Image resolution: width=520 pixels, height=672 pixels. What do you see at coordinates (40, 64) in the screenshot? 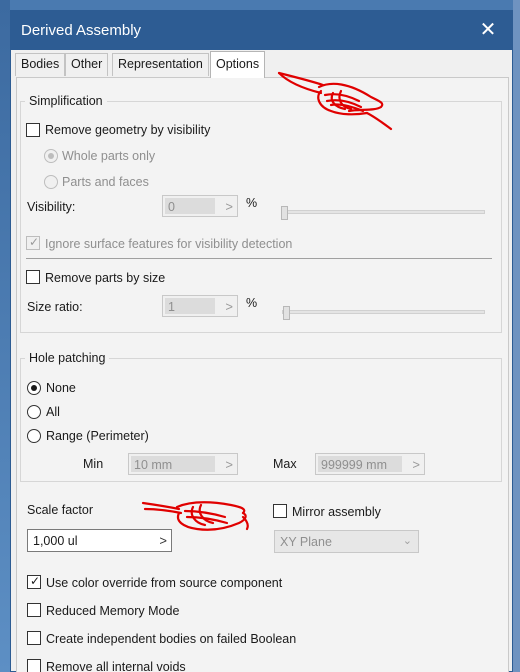
I see `tab-bodies: Bodies` at bounding box center [40, 64].